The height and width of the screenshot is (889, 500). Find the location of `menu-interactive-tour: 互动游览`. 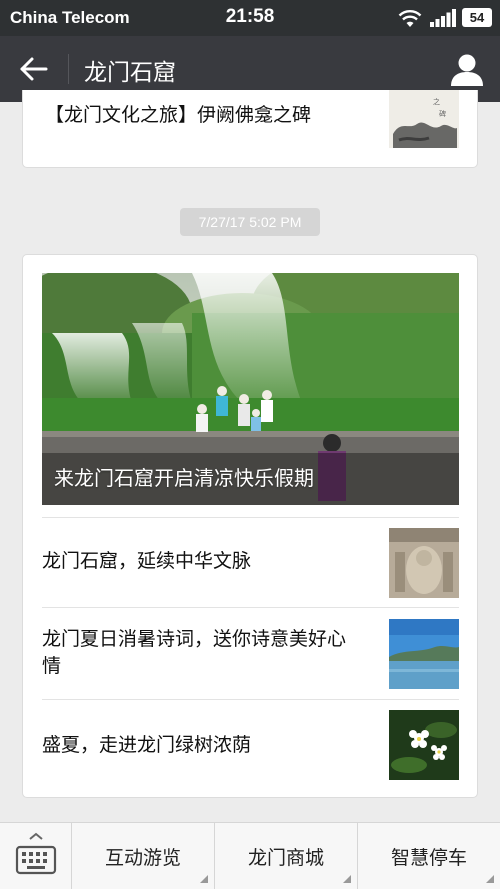

menu-interactive-tour: 互动游览 is located at coordinates (143, 856).